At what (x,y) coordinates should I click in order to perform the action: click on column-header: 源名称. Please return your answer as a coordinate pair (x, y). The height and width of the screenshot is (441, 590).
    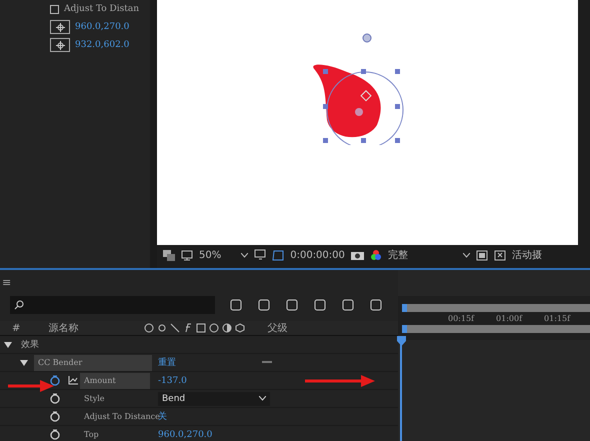
    Looking at the image, I should click on (64, 328).